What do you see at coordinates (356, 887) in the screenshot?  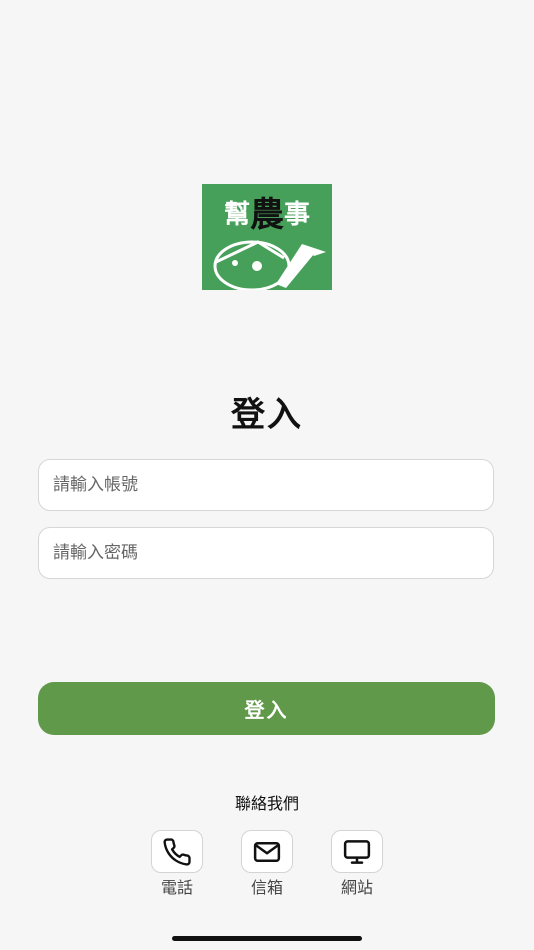 I see `contact-website-label: 網站` at bounding box center [356, 887].